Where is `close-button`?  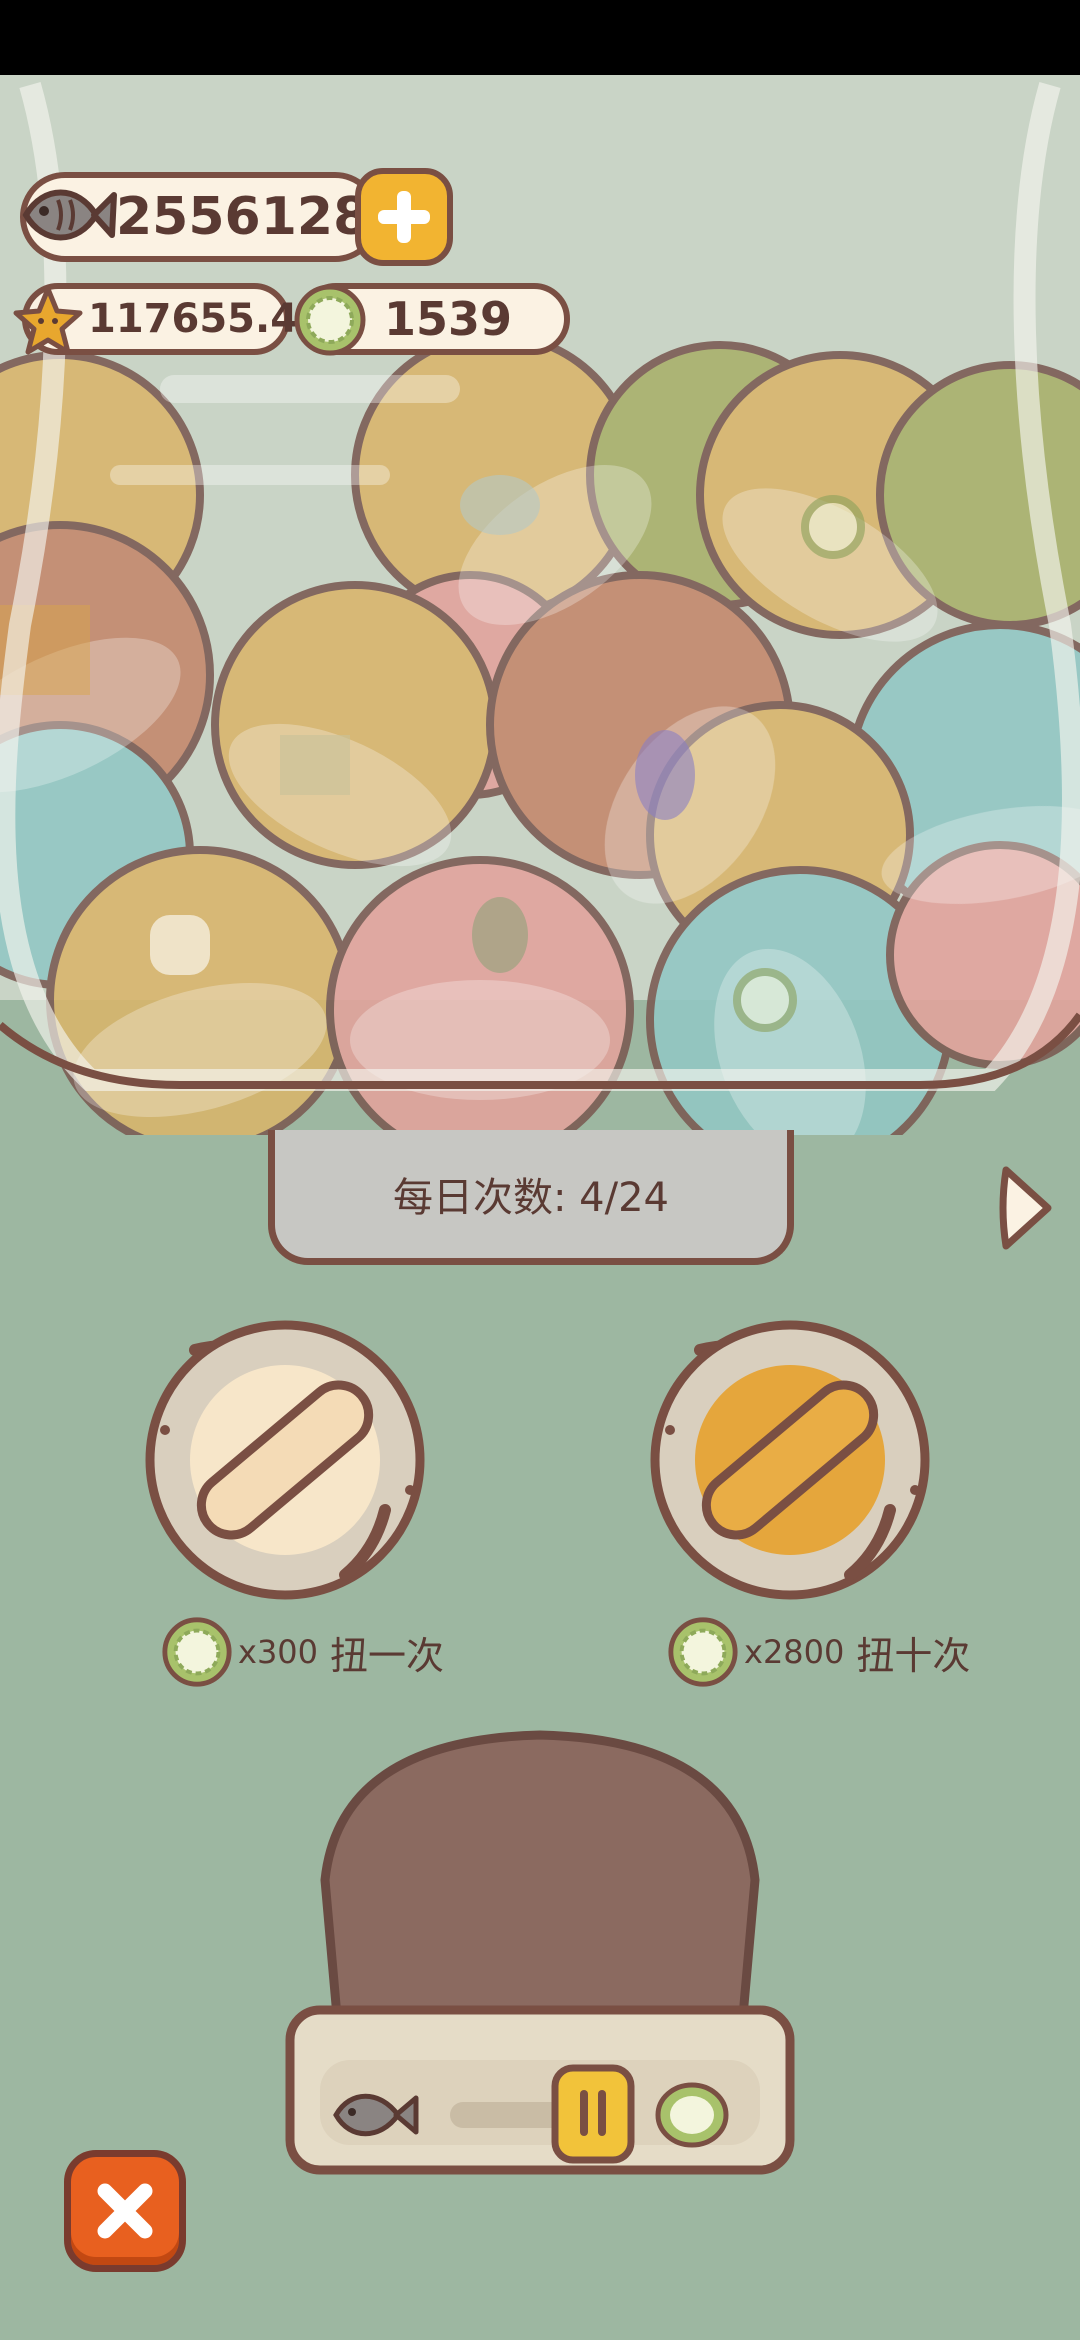 close-button is located at coordinates (125, 2211).